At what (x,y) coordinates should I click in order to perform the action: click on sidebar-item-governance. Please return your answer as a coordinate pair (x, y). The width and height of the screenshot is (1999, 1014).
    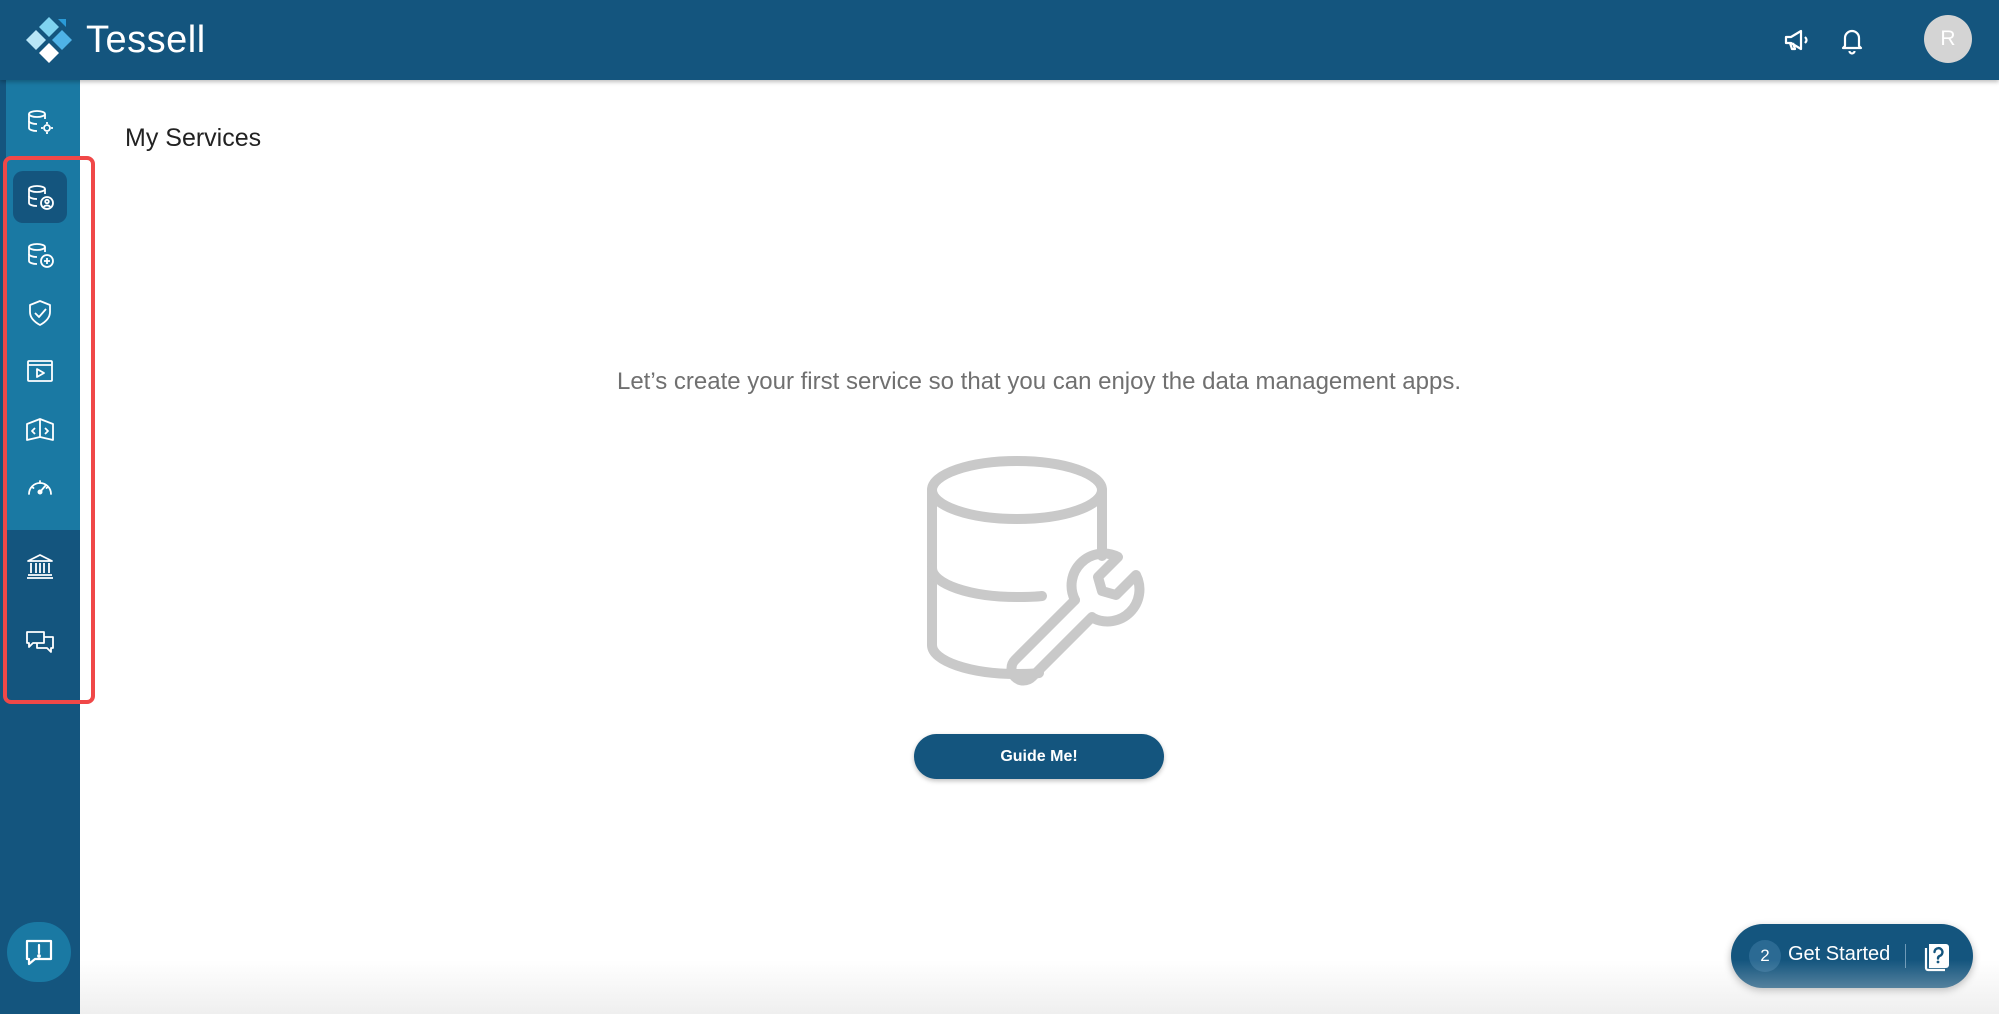
    Looking at the image, I should click on (40, 566).